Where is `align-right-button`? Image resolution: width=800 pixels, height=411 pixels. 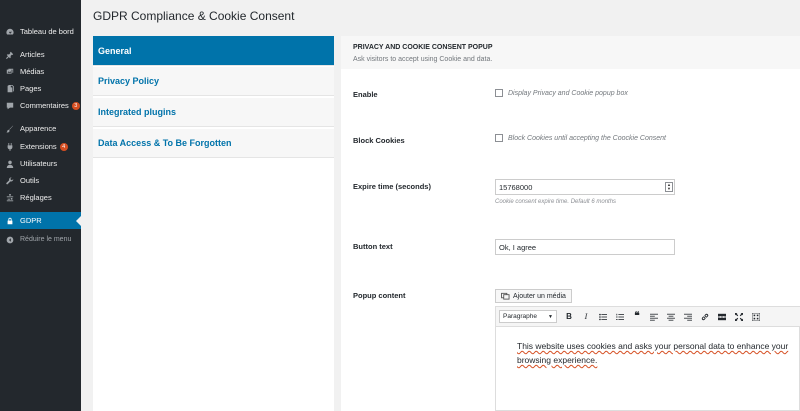 align-right-button is located at coordinates (688, 317).